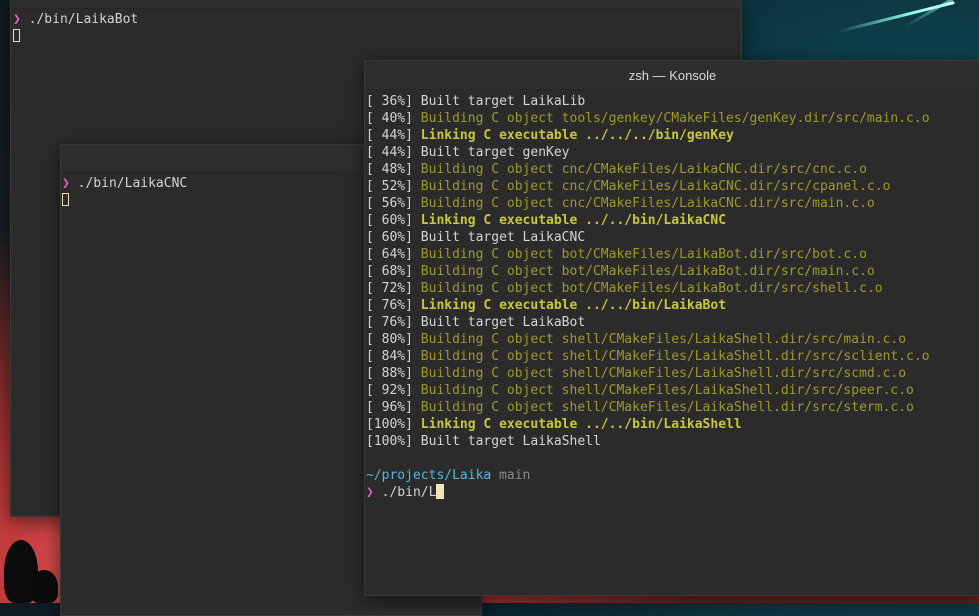 Image resolution: width=979 pixels, height=616 pixels. Describe the element at coordinates (44, 586) in the screenshot. I see `wallpaper-figure` at that location.